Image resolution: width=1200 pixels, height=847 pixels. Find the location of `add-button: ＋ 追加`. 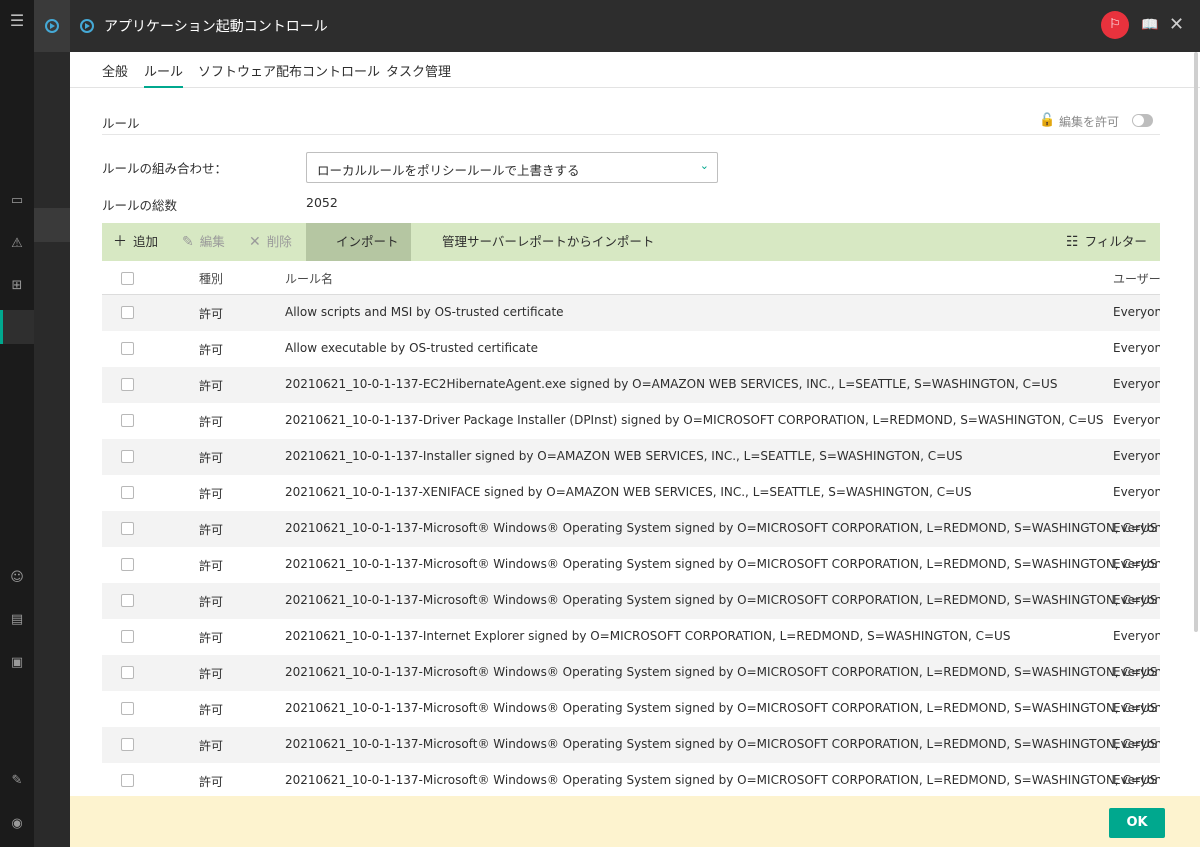

add-button: ＋ 追加 is located at coordinates (135, 242).